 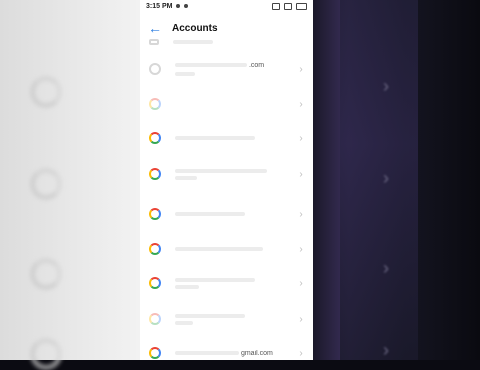 I want to click on status-bar: 3:15 PM, so click(x=226, y=6).